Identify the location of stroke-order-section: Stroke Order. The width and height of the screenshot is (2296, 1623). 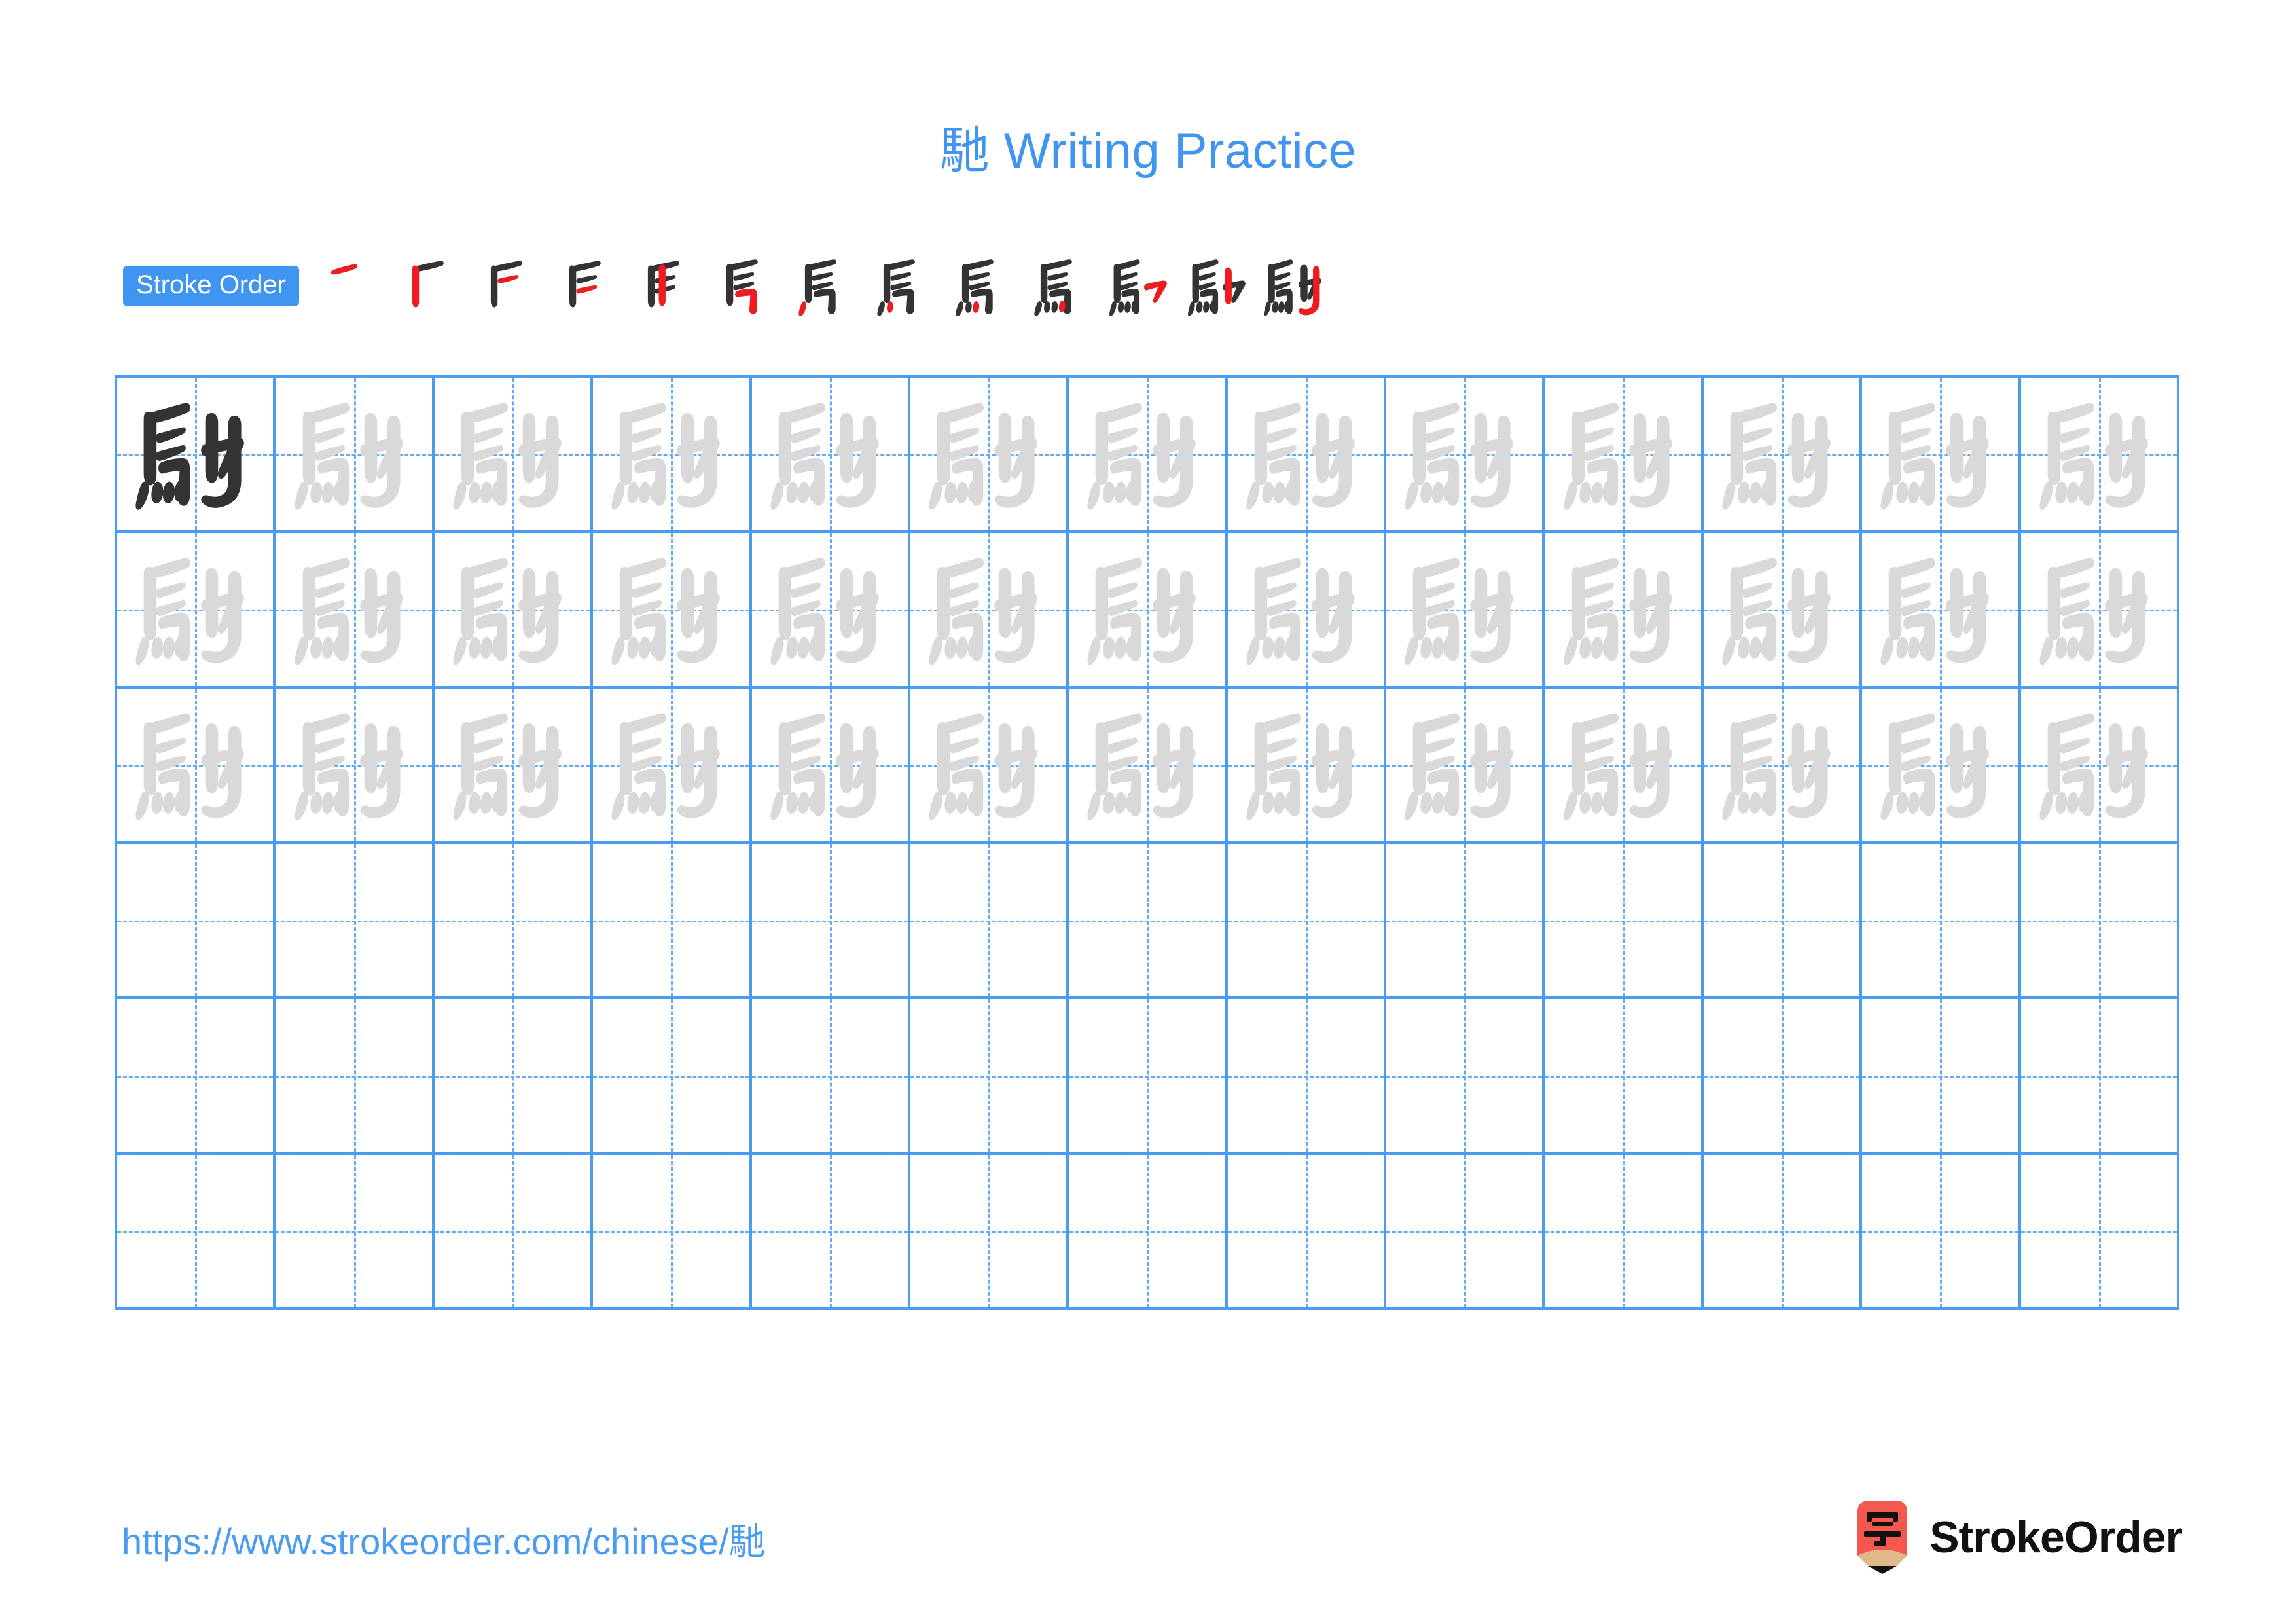
(729, 286).